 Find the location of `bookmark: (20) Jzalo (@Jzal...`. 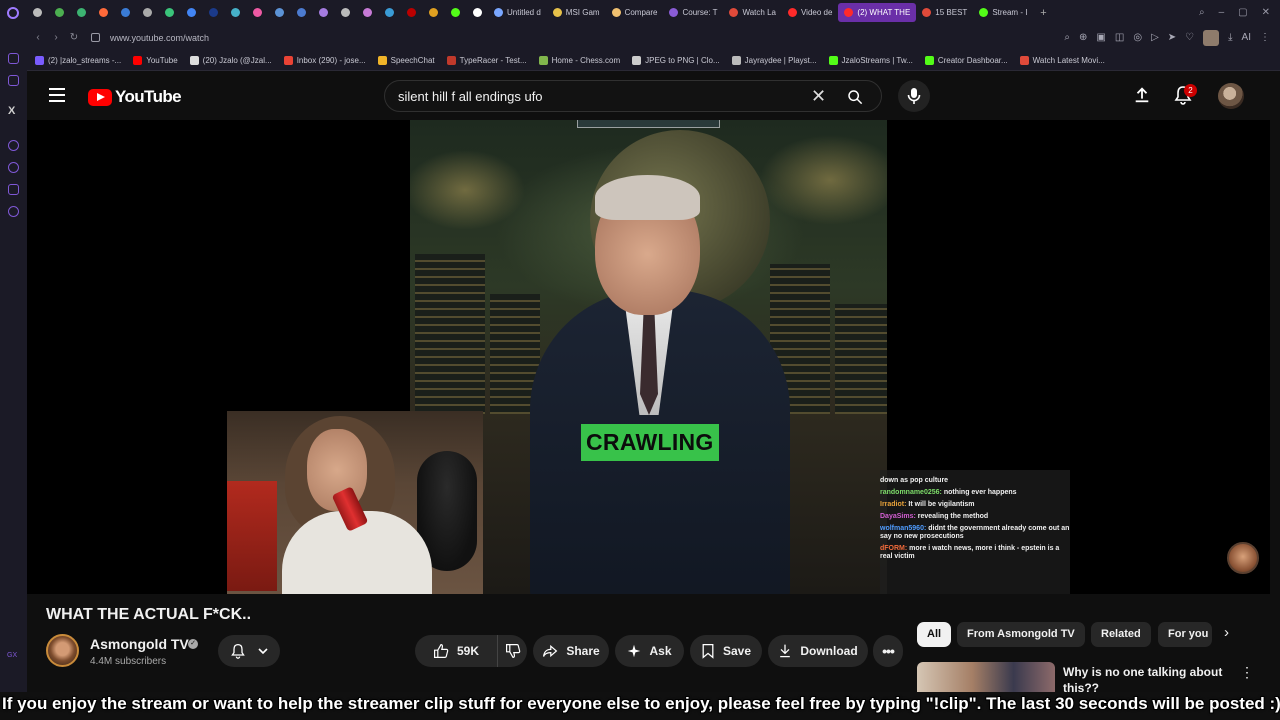

bookmark: (20) Jzalo (@Jzal... is located at coordinates (230, 60).